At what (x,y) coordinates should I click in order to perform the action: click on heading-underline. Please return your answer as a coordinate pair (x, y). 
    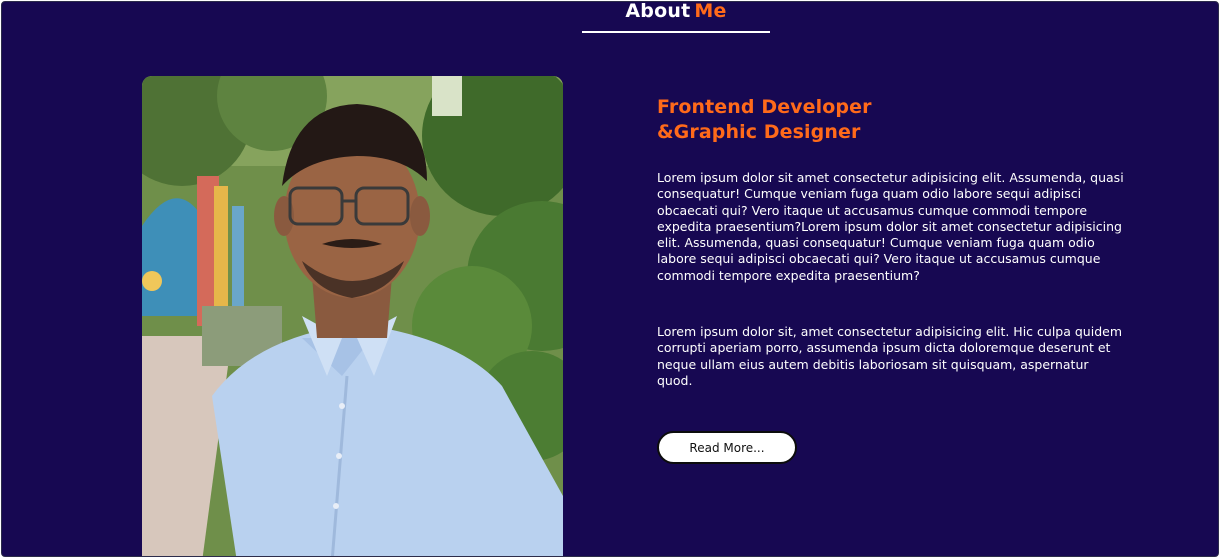
    Looking at the image, I should click on (676, 32).